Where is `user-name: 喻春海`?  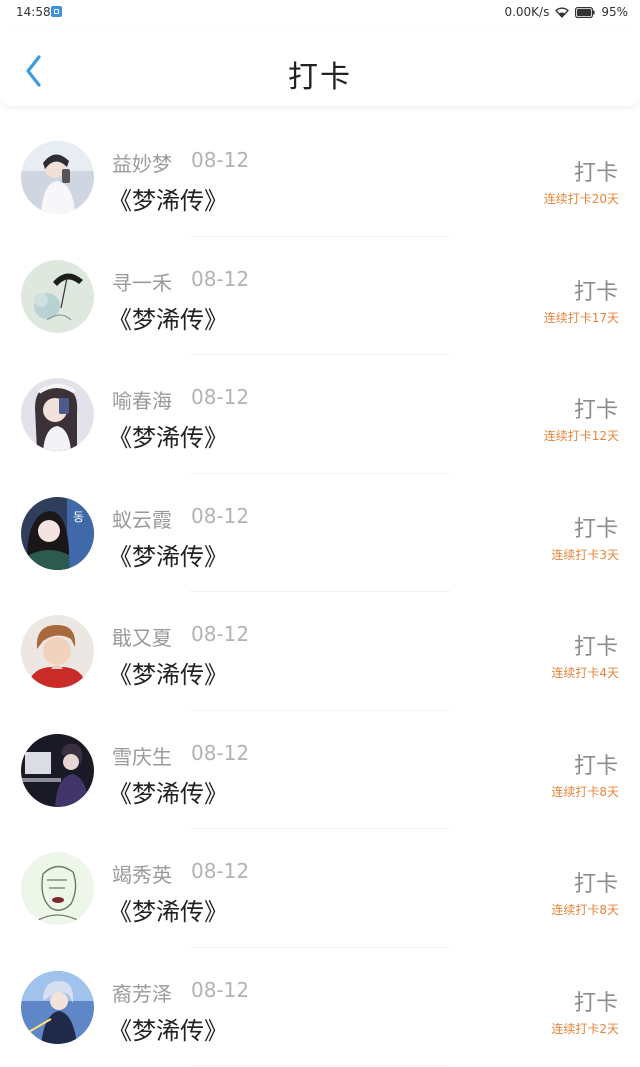
user-name: 喻春海 is located at coordinates (142, 401).